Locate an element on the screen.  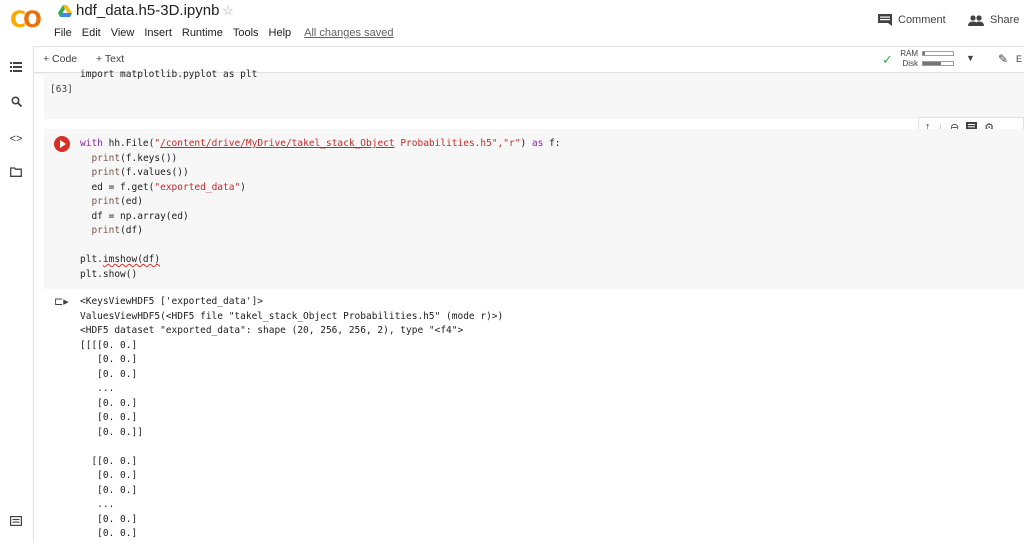
save-status: All changes saved is located at coordinates (348, 33).